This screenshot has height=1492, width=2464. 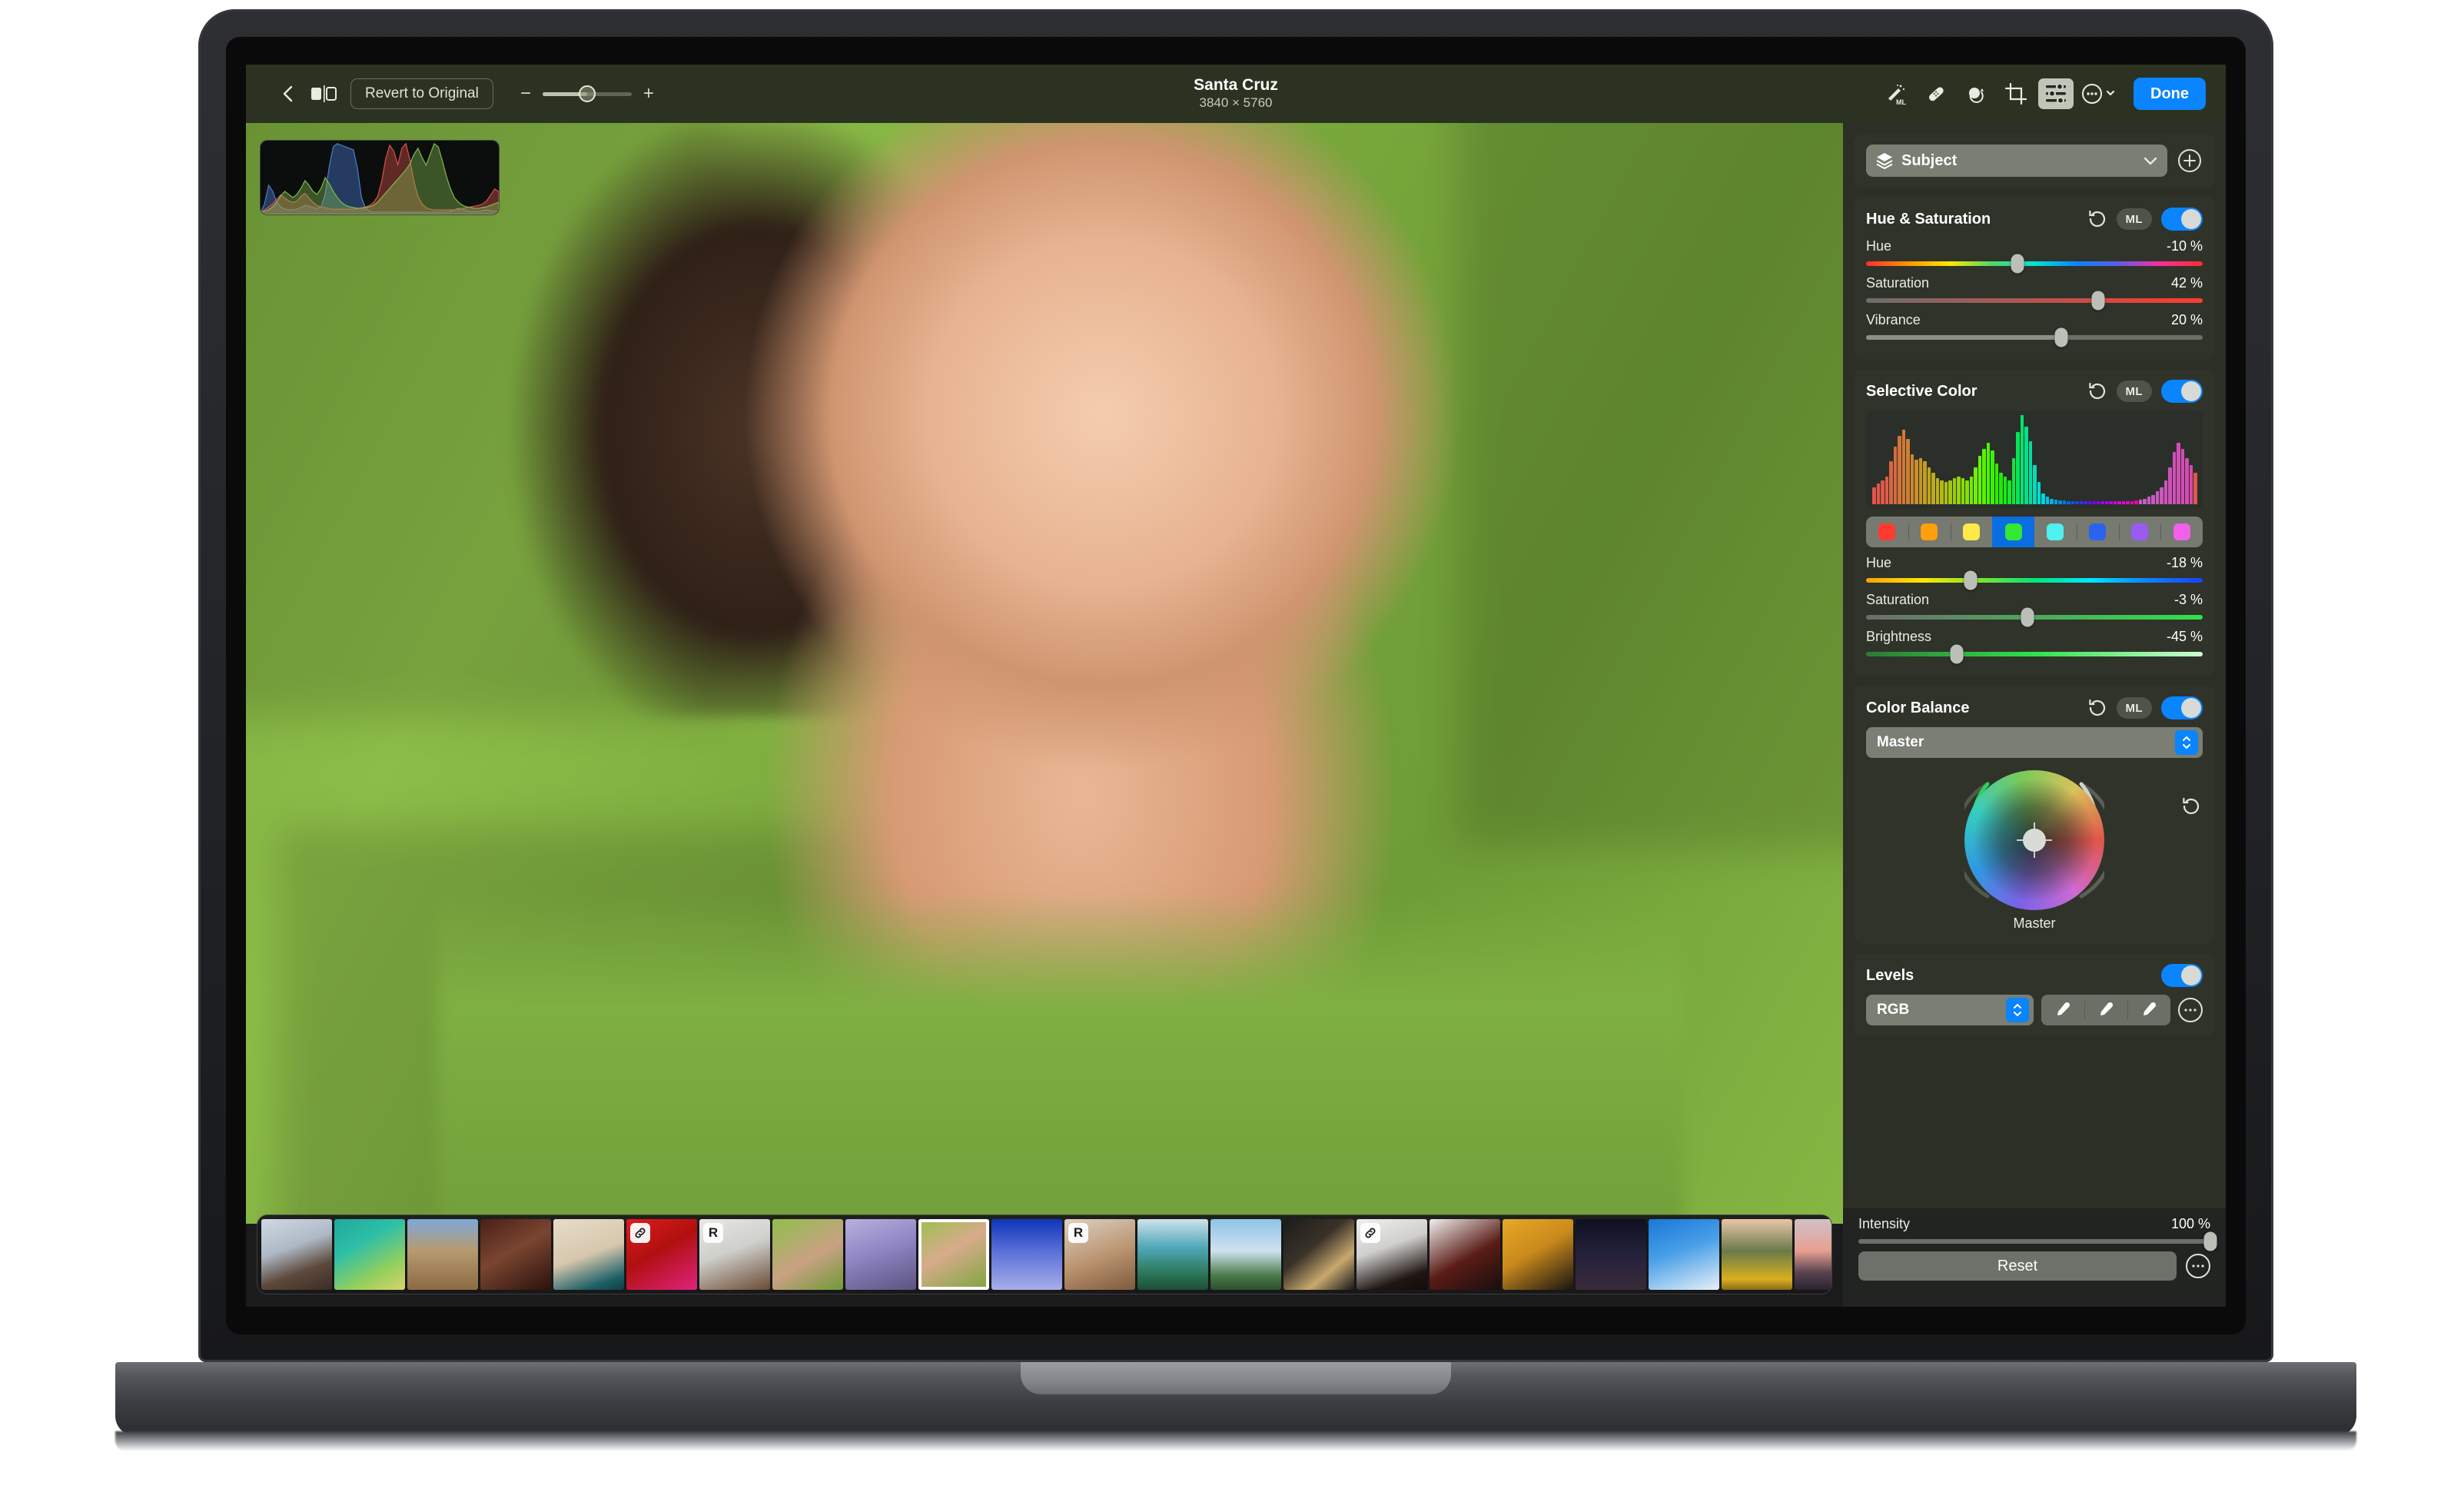 I want to click on hue-saturation-ml-button: ML, so click(x=2134, y=219).